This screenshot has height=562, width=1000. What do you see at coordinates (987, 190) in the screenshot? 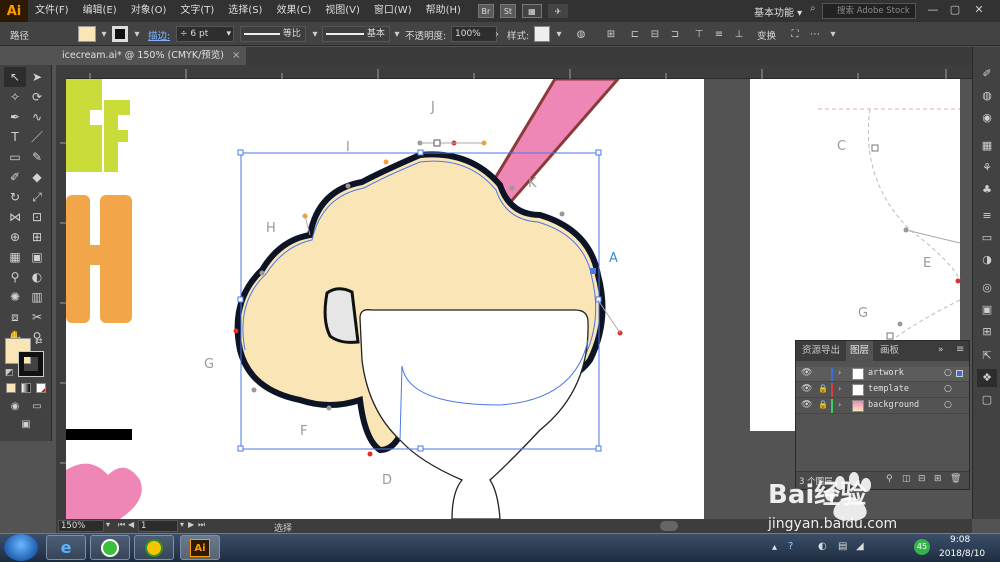
I see `symbols-icon: ♣` at bounding box center [987, 190].